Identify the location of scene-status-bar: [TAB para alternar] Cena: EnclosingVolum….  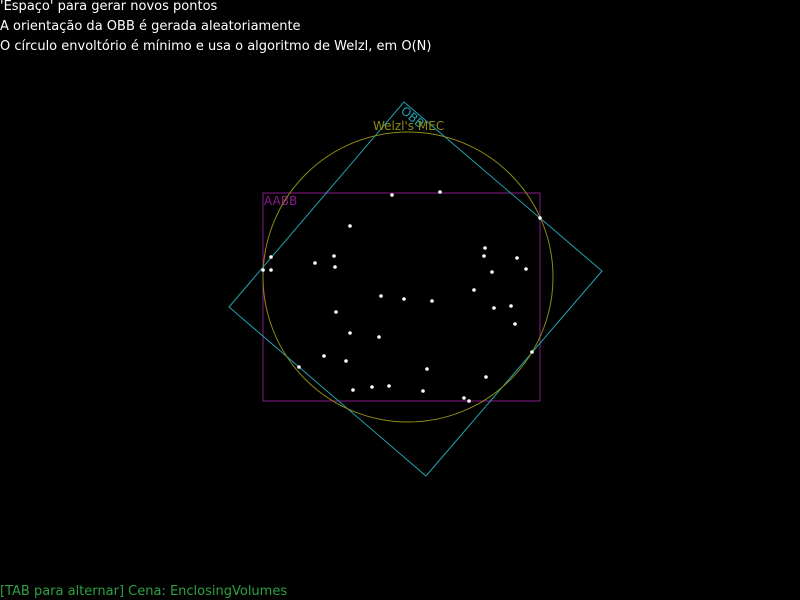
(144, 591).